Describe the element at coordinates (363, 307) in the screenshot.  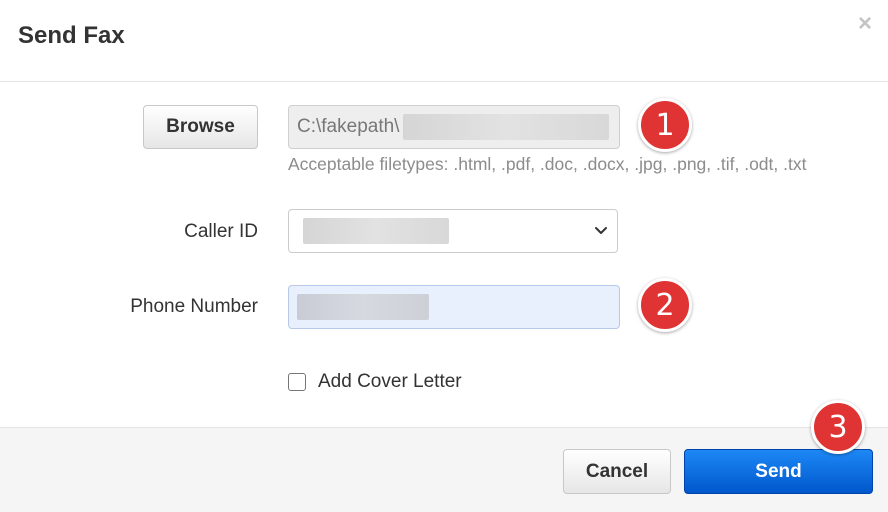
I see `redacted-phone-number` at that location.